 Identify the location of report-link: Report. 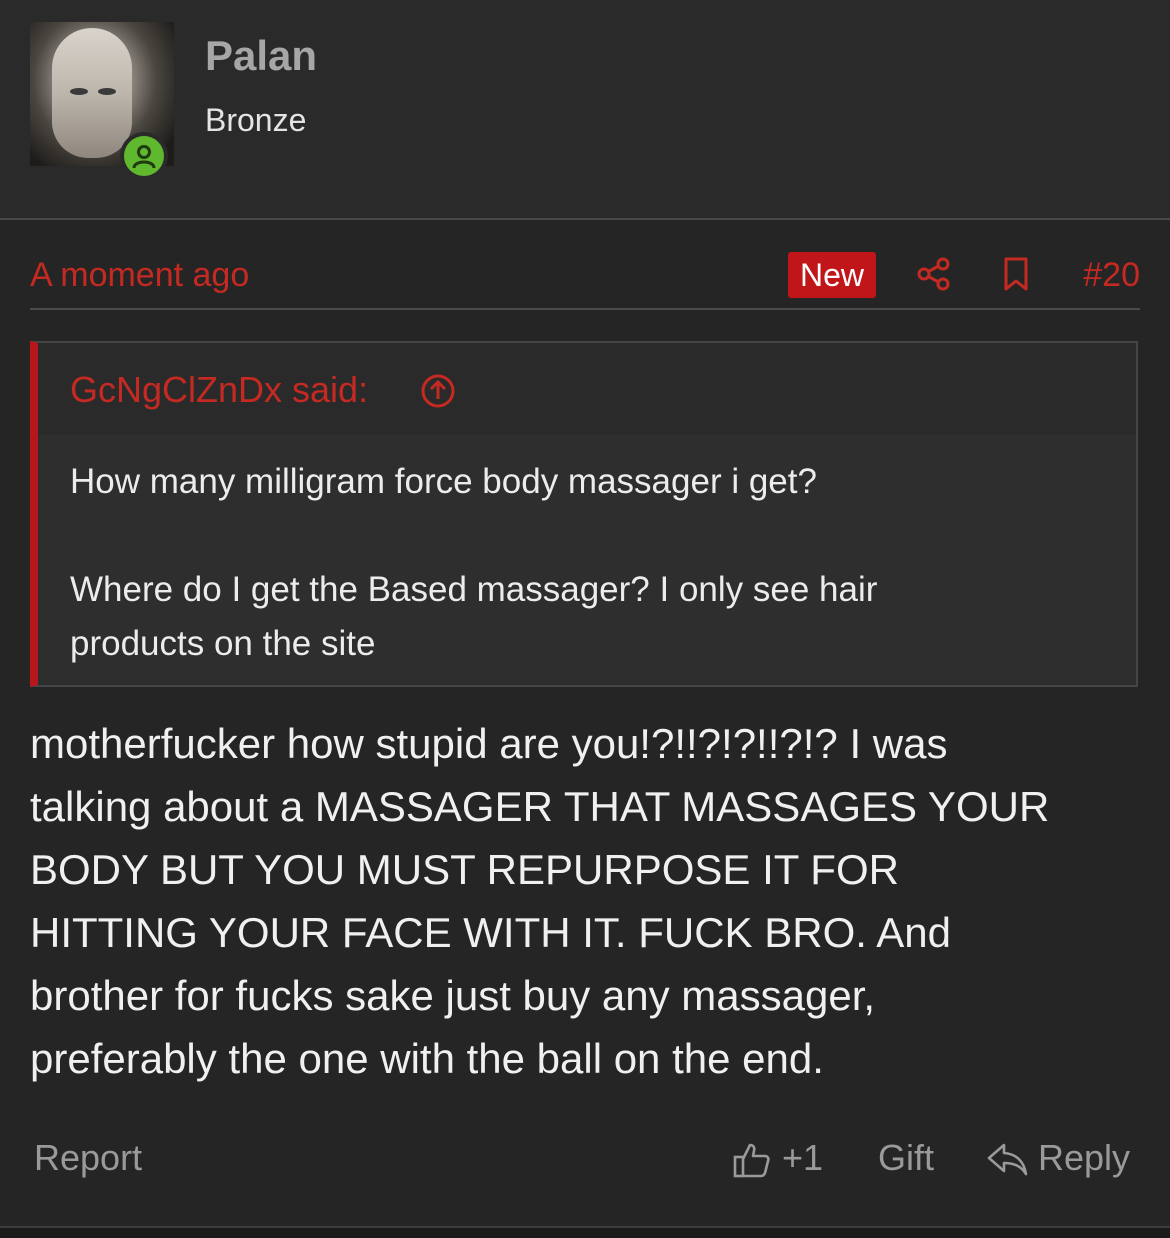
(88, 1158).